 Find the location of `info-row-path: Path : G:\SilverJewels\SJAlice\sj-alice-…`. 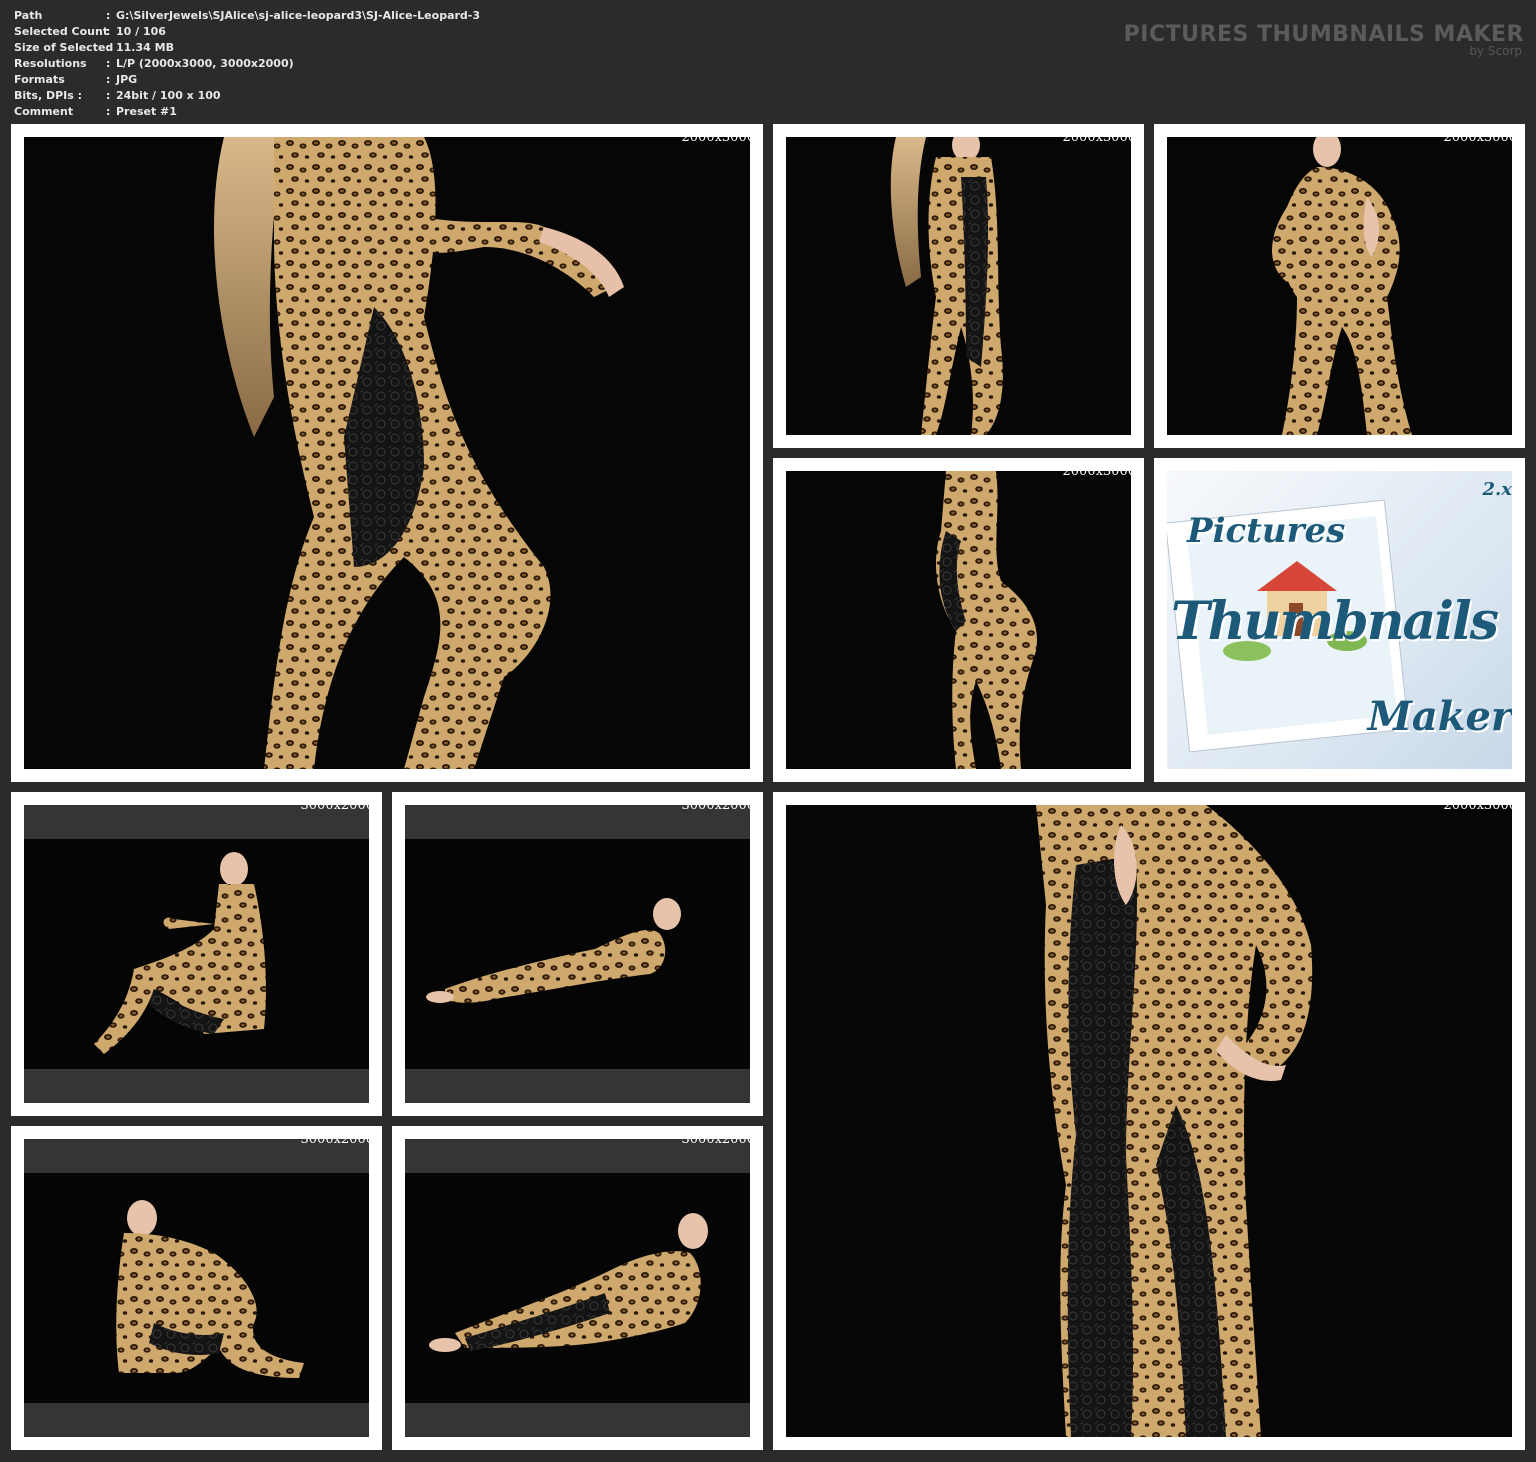

info-row-path: Path : G:\SilverJewels\SJAlice\sj-alice-… is located at coordinates (247, 16).